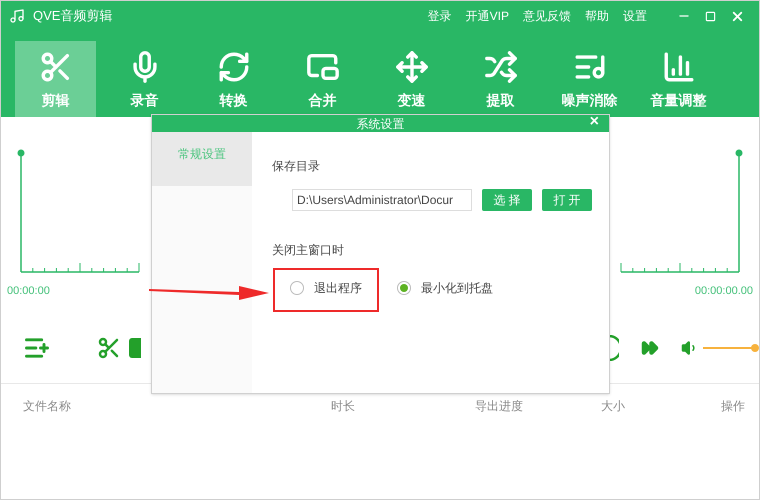 Image resolution: width=760 pixels, height=500 pixels. Describe the element at coordinates (55, 79) in the screenshot. I see `tool-tab: 剪辑` at that location.